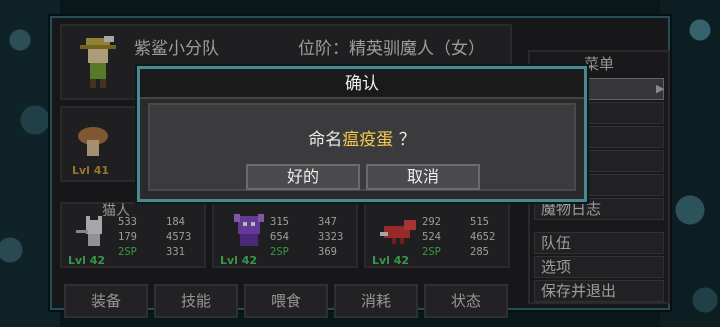  I want to click on message-prefix: 命名, so click(325, 140).